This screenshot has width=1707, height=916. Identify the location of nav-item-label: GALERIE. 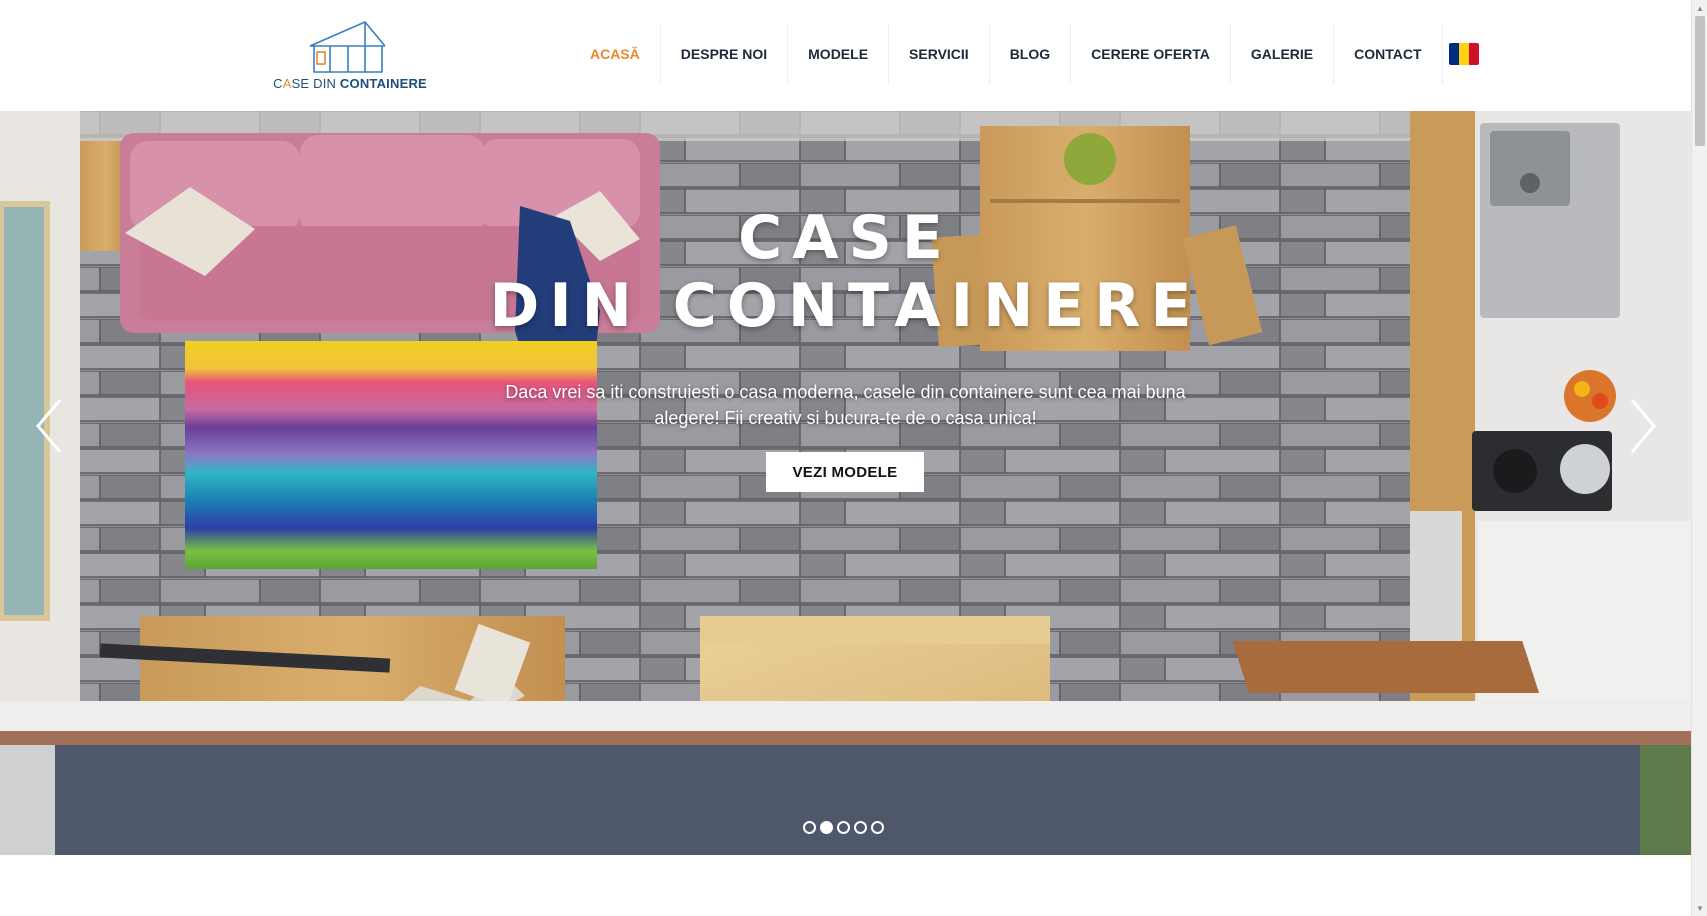
(1282, 54).